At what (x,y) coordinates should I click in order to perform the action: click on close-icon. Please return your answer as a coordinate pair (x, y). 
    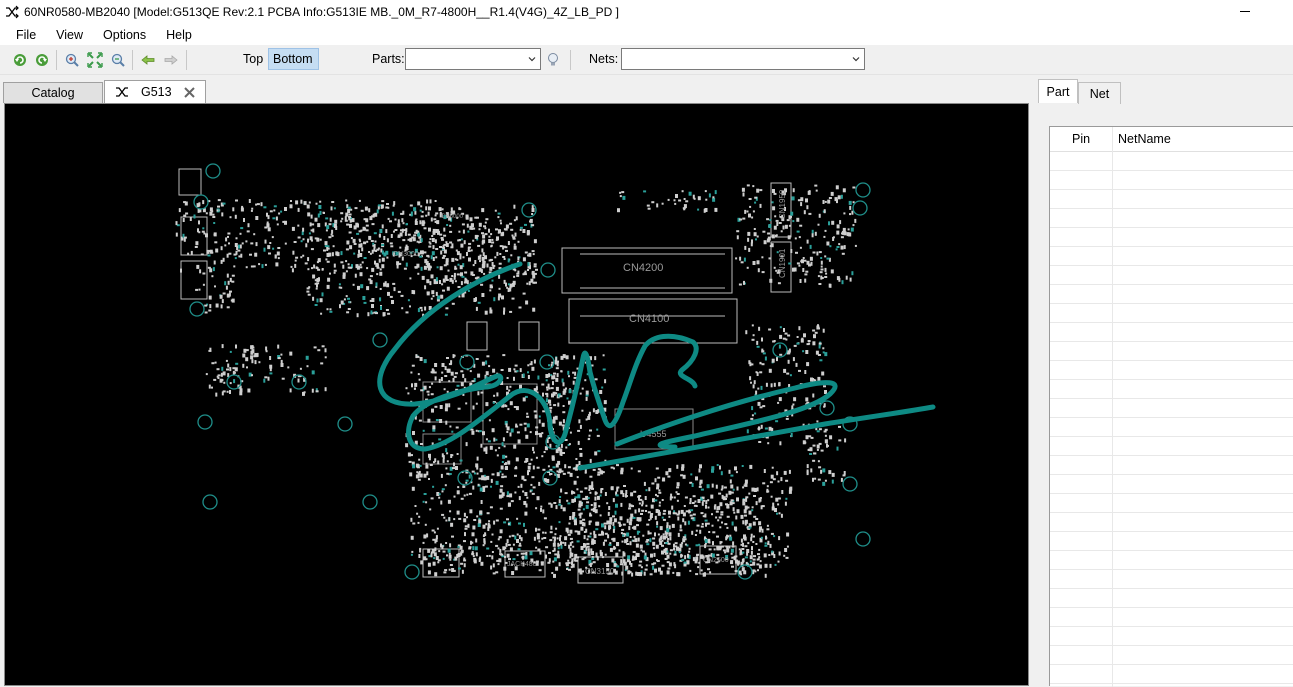
    Looking at the image, I should click on (189, 92).